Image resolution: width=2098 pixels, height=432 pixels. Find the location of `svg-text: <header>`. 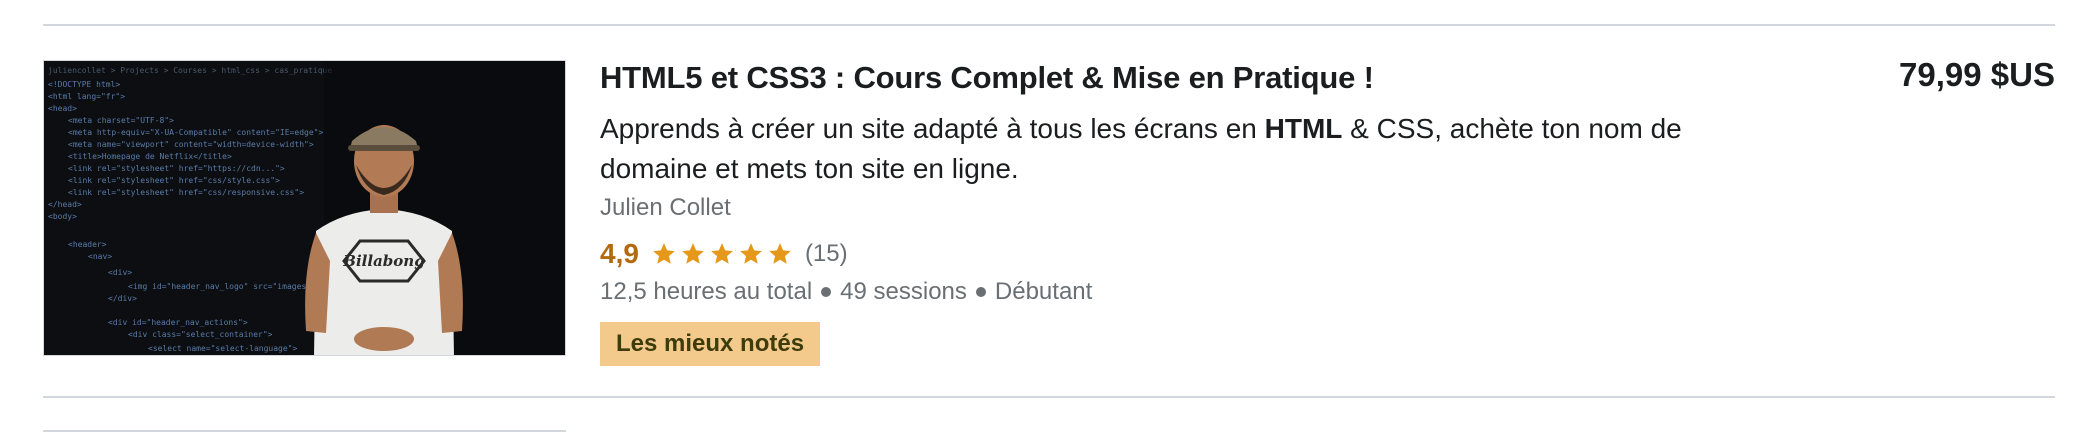

svg-text: <header> is located at coordinates (87, 244).